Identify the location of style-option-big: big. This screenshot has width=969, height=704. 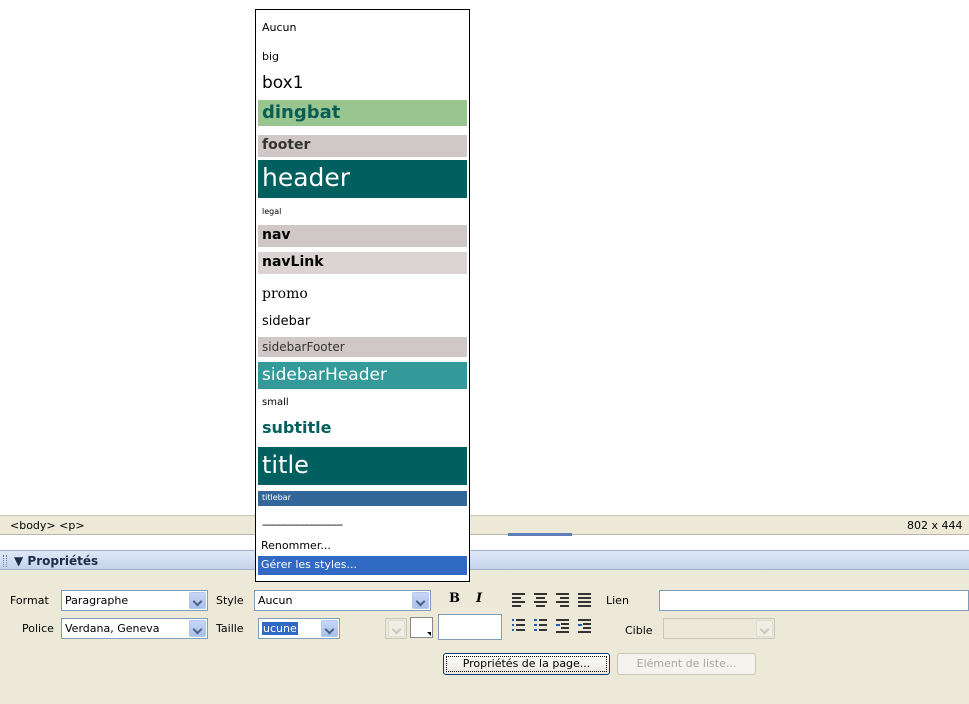
(362, 57).